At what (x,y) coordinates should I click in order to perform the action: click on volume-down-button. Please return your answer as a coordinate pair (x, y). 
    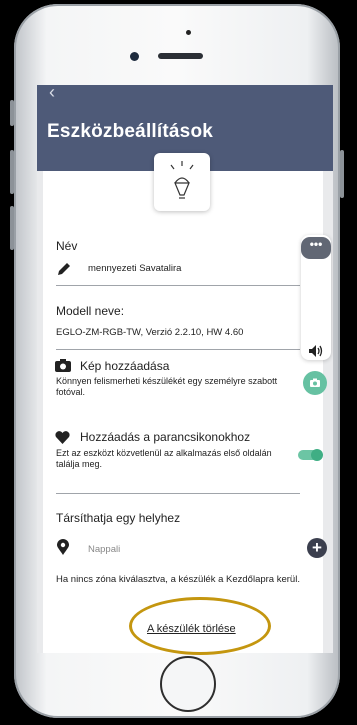
    Looking at the image, I should click on (12, 228).